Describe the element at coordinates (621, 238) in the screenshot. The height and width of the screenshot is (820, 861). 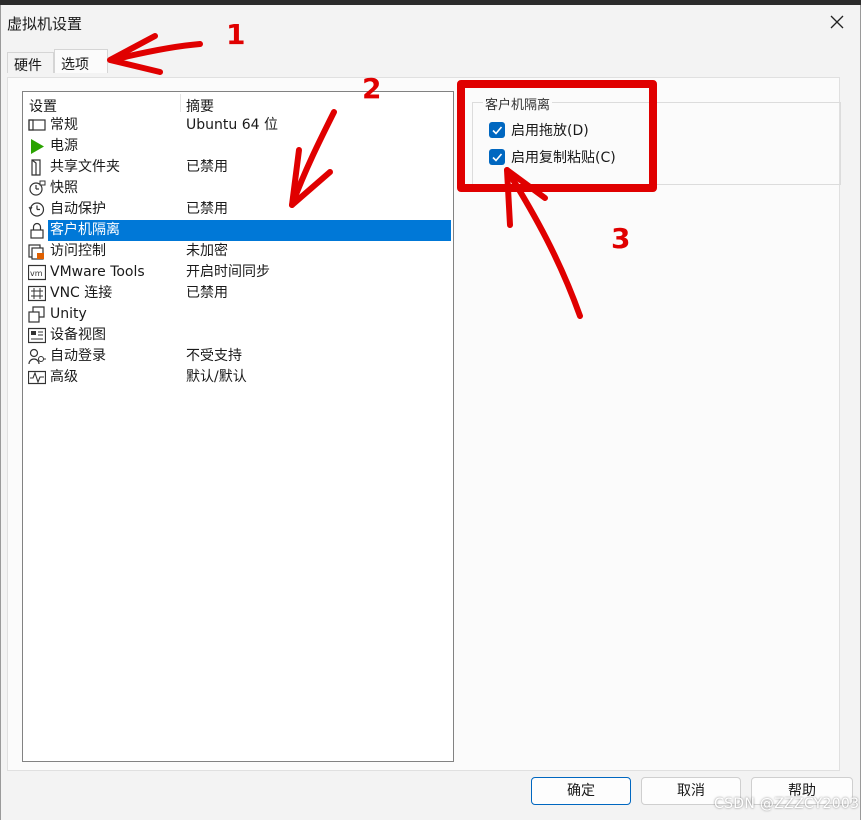
I see `annotation-number-3: 3` at that location.